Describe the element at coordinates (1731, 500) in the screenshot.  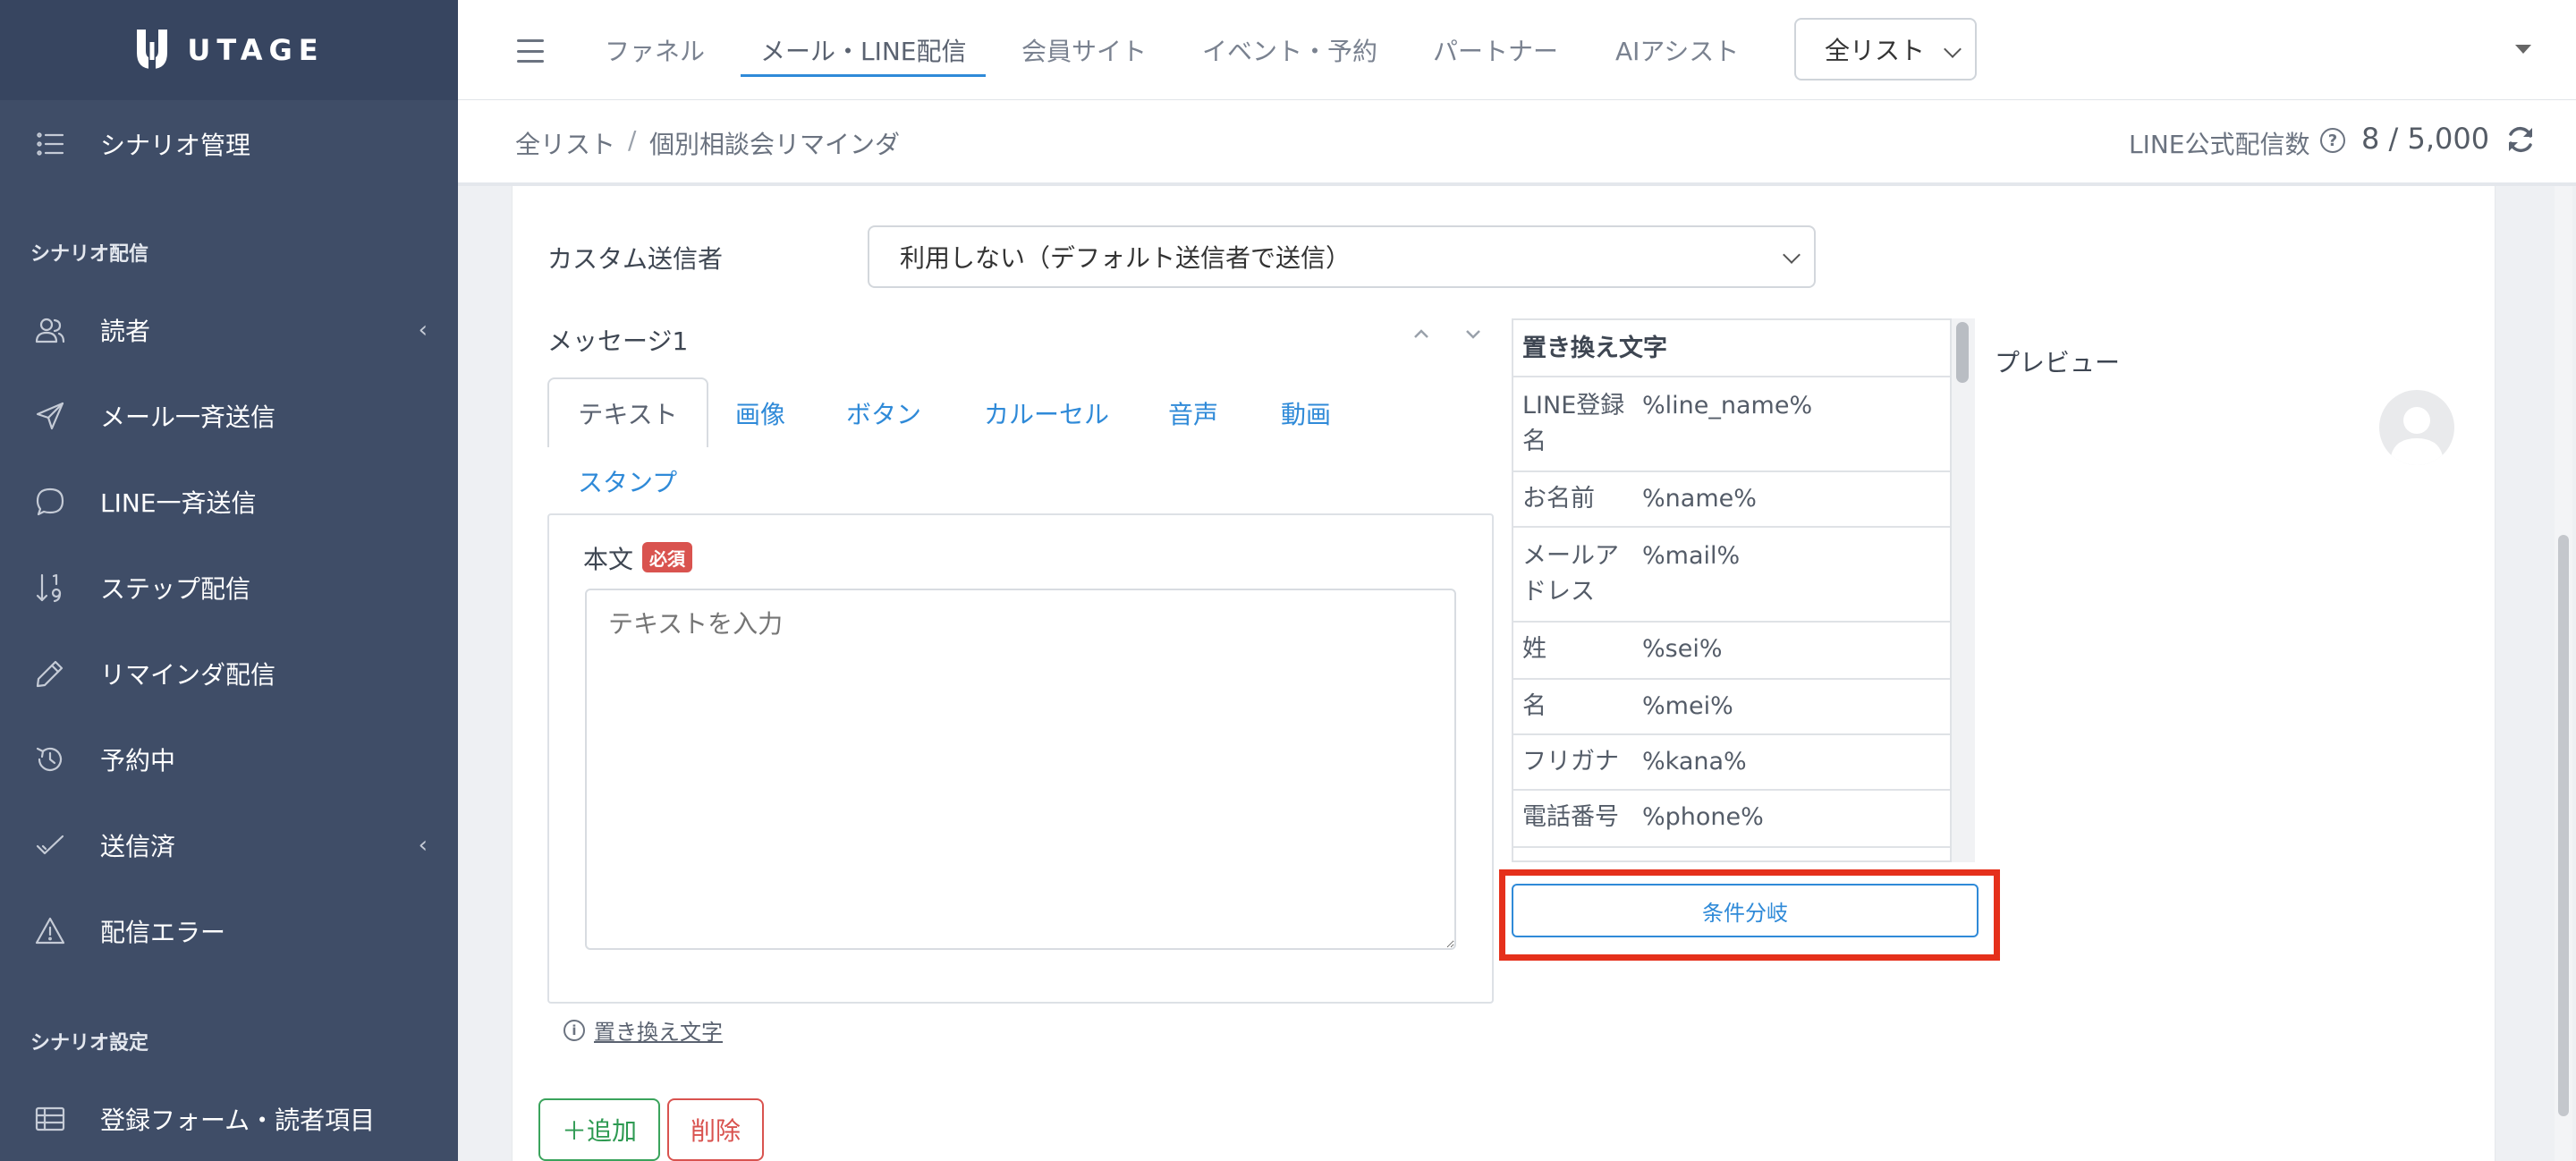
I see `table-row: お名前 %name%` at that location.